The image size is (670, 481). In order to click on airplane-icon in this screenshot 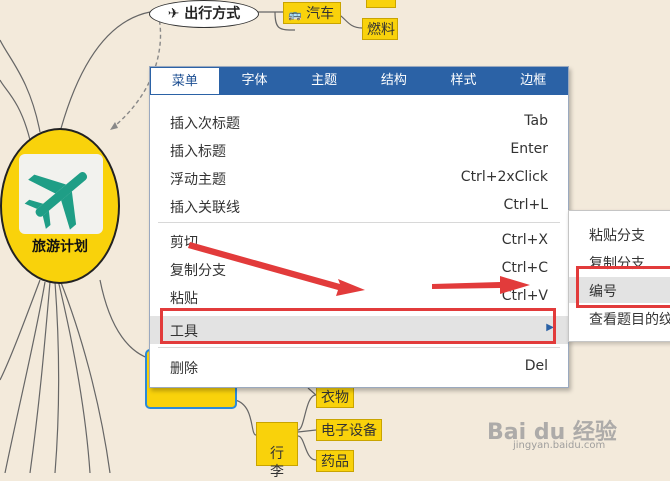, I will do `click(61, 194)`.